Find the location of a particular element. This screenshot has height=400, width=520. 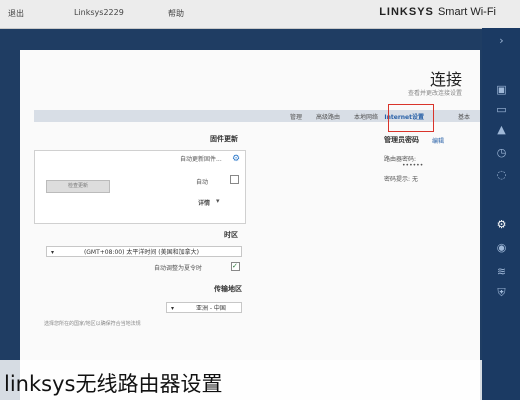

check-update-button: 检查更新 is located at coordinates (78, 186).